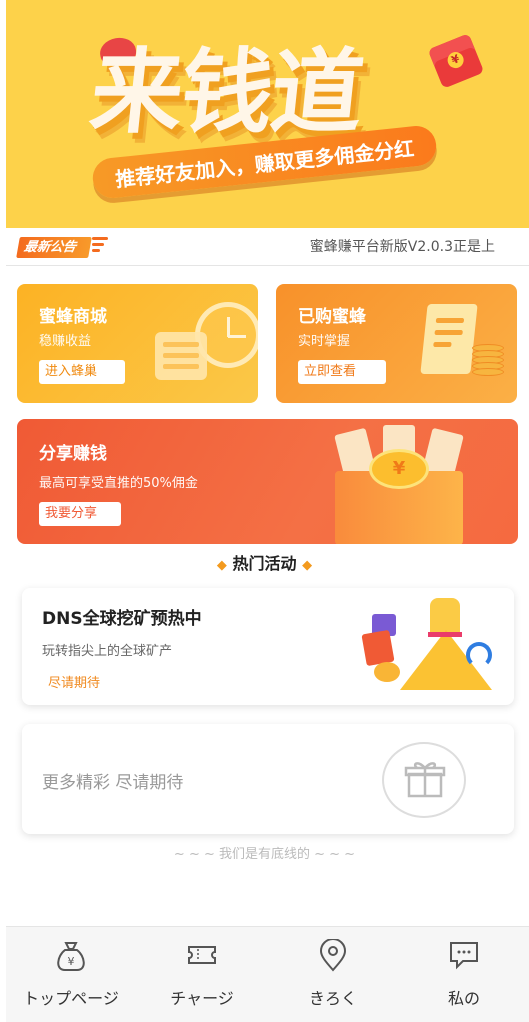 This screenshot has height=1022, width=529. Describe the element at coordinates (54, 247) in the screenshot. I see `notice-tag: 最新公告` at that location.